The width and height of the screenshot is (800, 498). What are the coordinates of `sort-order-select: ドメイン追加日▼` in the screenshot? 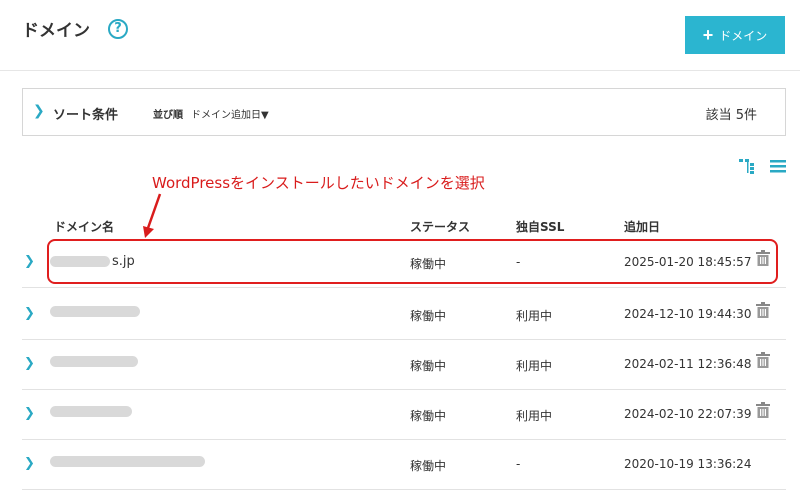 It's located at (230, 113).